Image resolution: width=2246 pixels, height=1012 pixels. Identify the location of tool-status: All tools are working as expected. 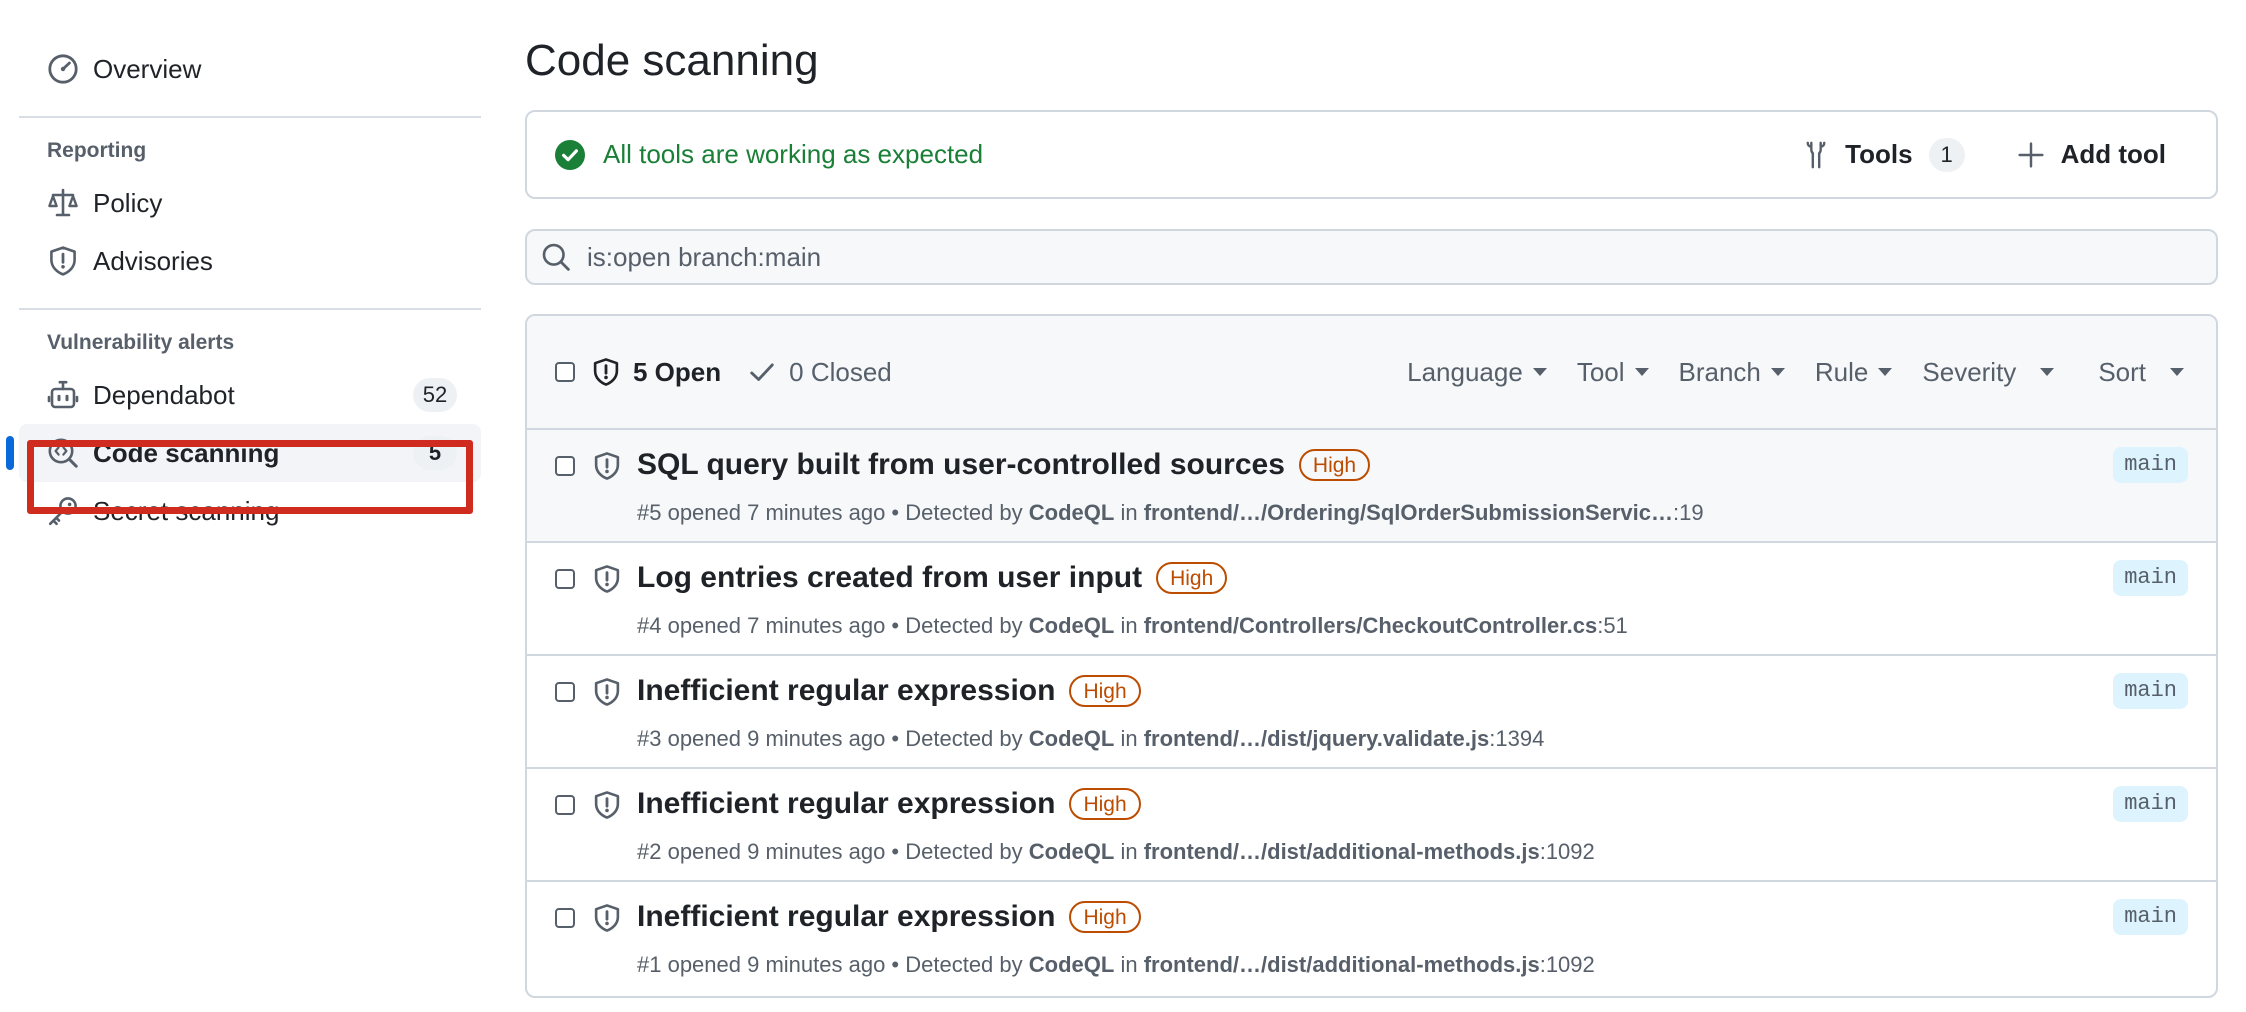
(769, 154).